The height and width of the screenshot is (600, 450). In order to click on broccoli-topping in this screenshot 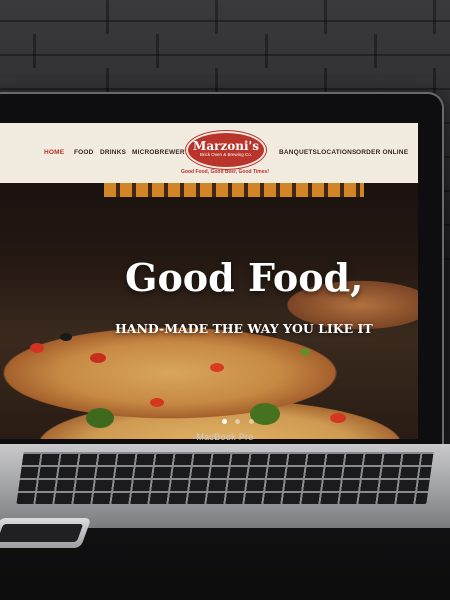, I will do `click(100, 418)`.